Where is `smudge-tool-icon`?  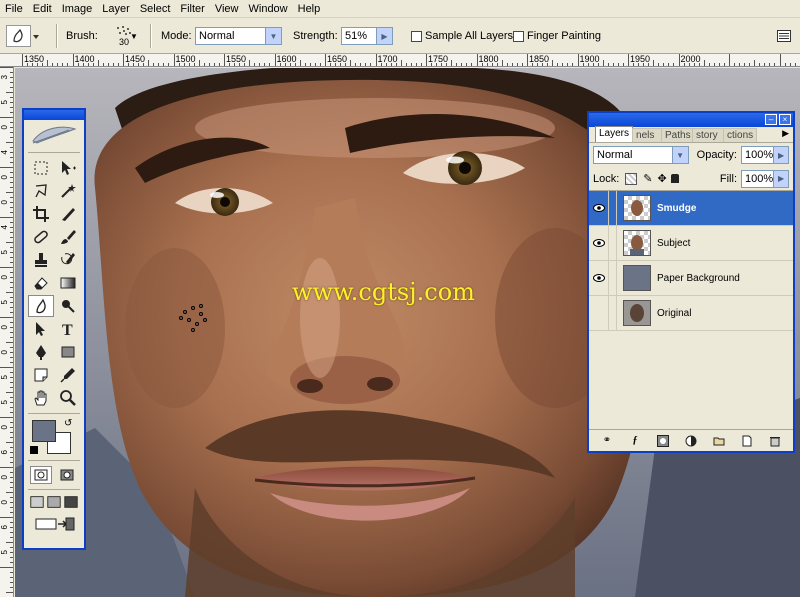
smudge-tool-icon is located at coordinates (41, 306).